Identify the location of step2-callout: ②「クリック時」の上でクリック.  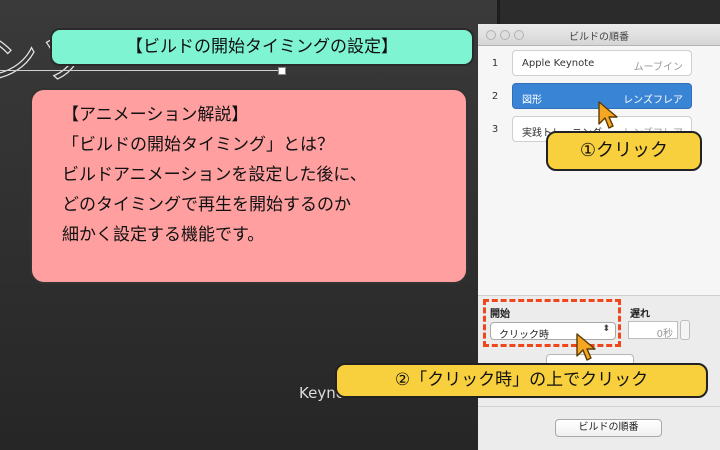
(521, 380).